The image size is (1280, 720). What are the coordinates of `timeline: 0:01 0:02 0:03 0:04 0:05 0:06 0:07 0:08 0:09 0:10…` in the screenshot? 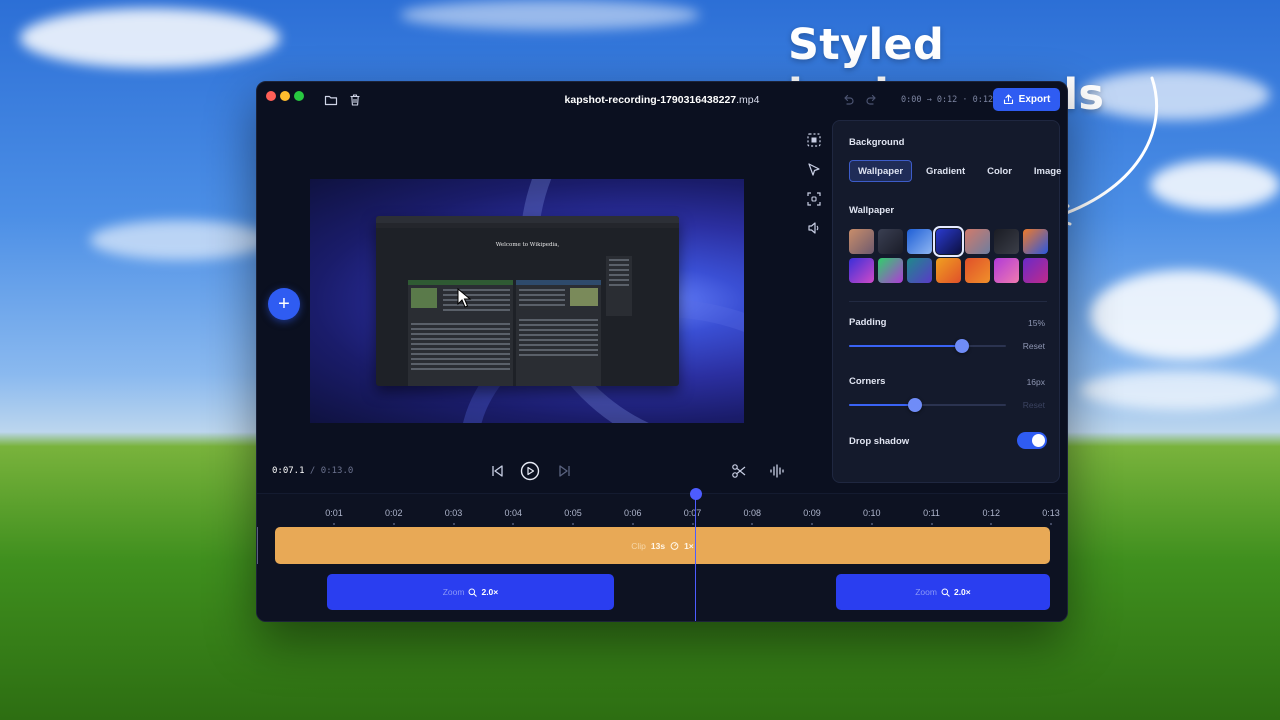 It's located at (662, 554).